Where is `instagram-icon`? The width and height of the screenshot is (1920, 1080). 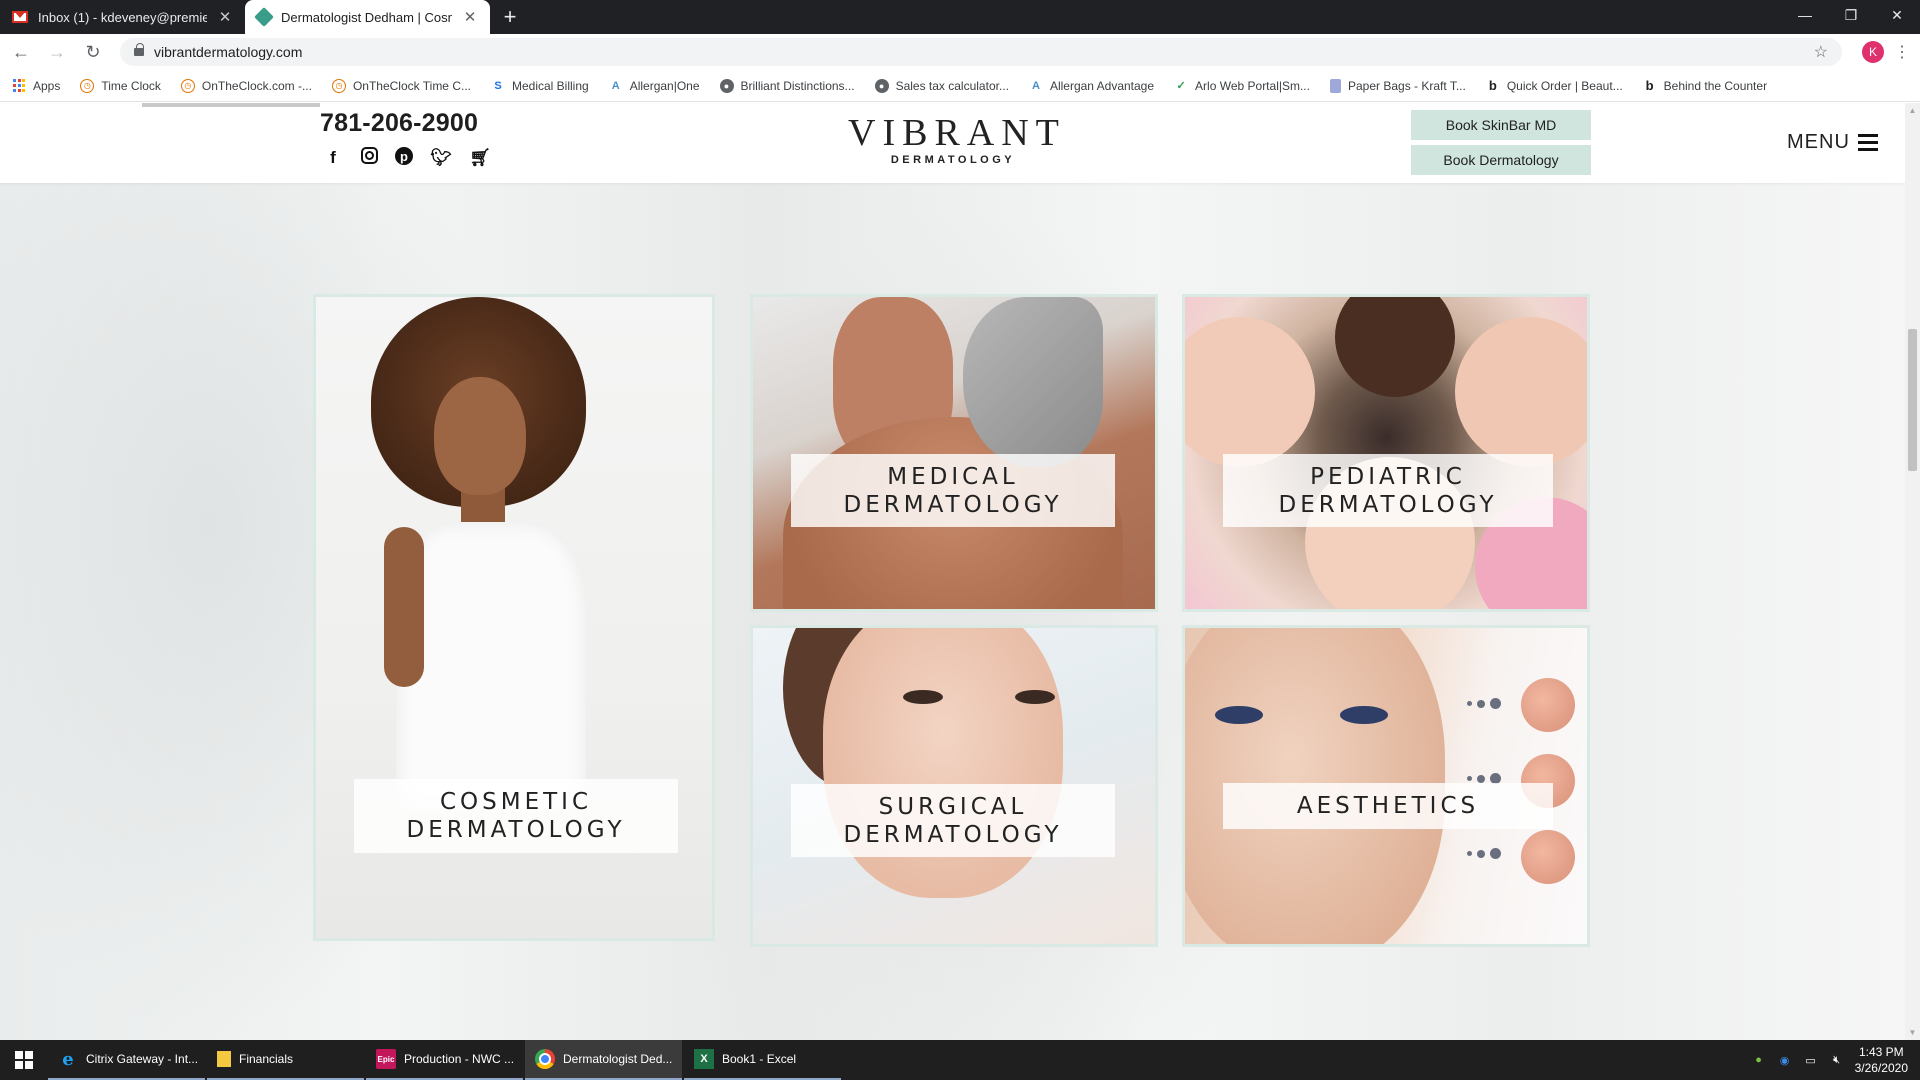 instagram-icon is located at coordinates (369, 155).